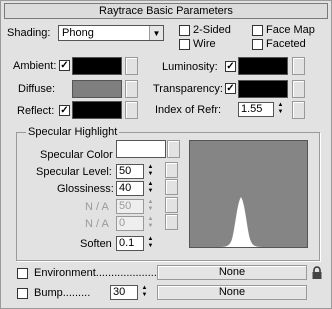 This screenshot has height=309, width=332. Describe the element at coordinates (22, 293) in the screenshot. I see `bump-checkbox` at that location.